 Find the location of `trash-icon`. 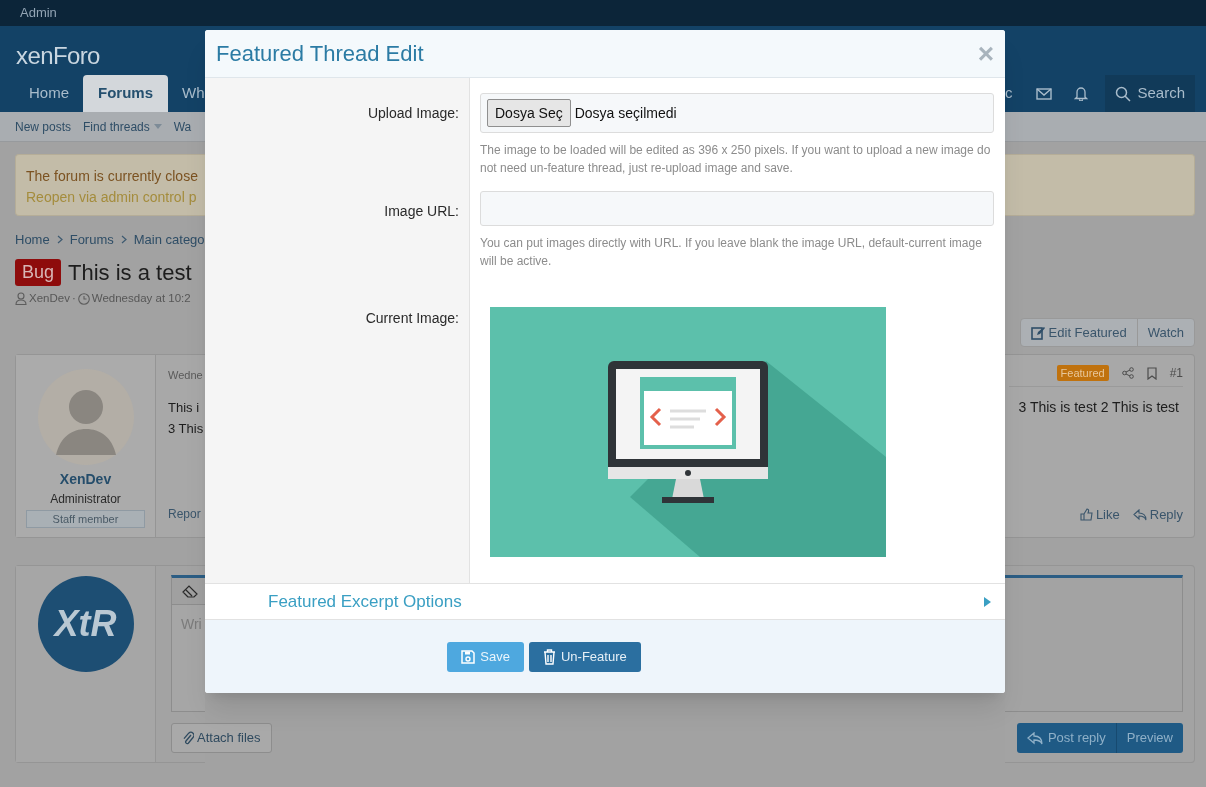

trash-icon is located at coordinates (549, 656).